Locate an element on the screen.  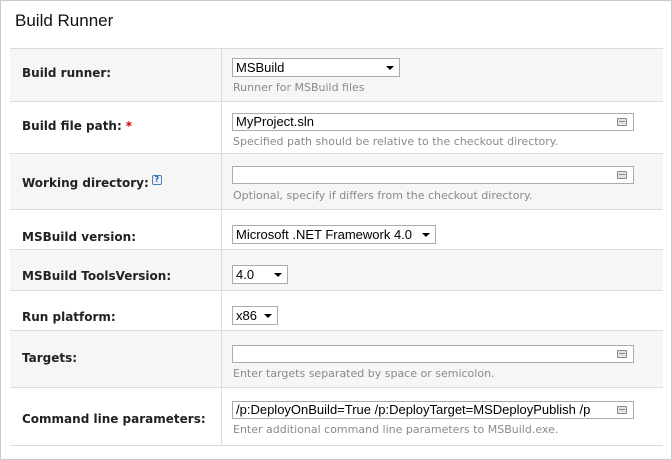
msbuild-version-value: Microsoft .NET Framework 4.0 is located at coordinates (324, 234).